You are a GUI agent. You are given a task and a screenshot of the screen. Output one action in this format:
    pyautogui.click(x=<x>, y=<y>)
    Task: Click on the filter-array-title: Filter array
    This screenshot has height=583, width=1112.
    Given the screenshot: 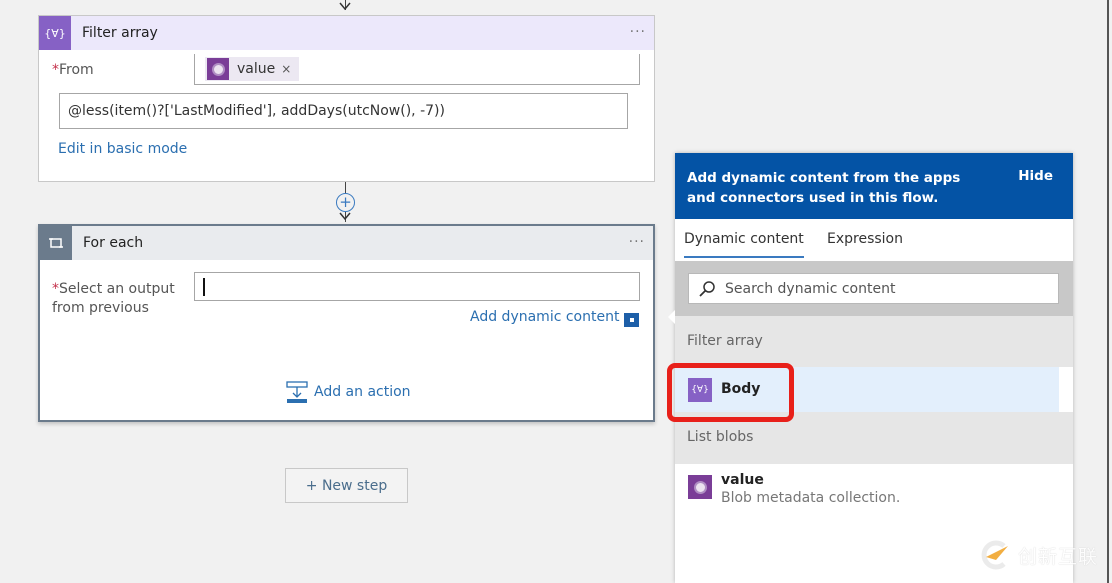 What is the action you would take?
    pyautogui.click(x=120, y=33)
    